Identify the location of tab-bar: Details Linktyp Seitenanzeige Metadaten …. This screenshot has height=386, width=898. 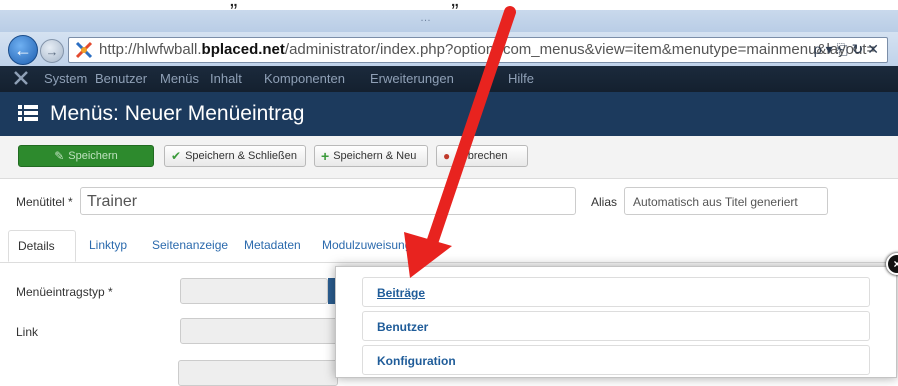
(449, 246).